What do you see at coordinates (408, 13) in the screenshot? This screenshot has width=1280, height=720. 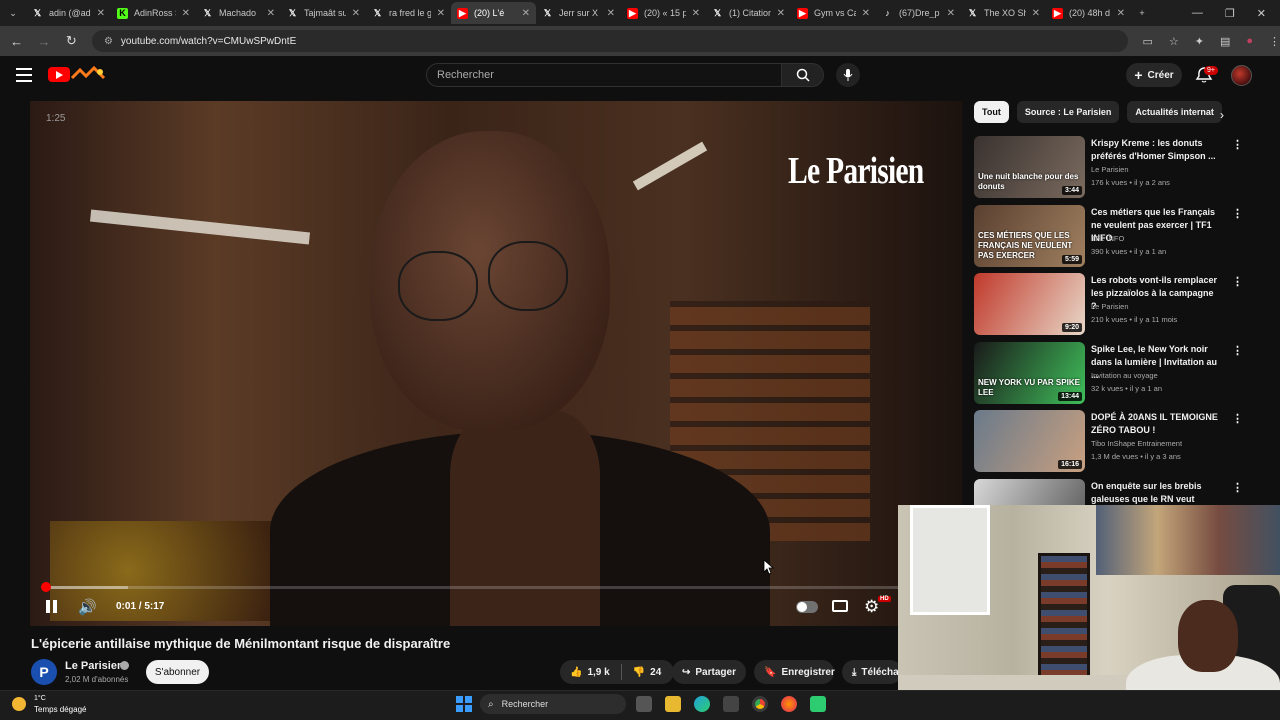 I see `browser-tab: 𝕏ra fred le g ✕` at bounding box center [408, 13].